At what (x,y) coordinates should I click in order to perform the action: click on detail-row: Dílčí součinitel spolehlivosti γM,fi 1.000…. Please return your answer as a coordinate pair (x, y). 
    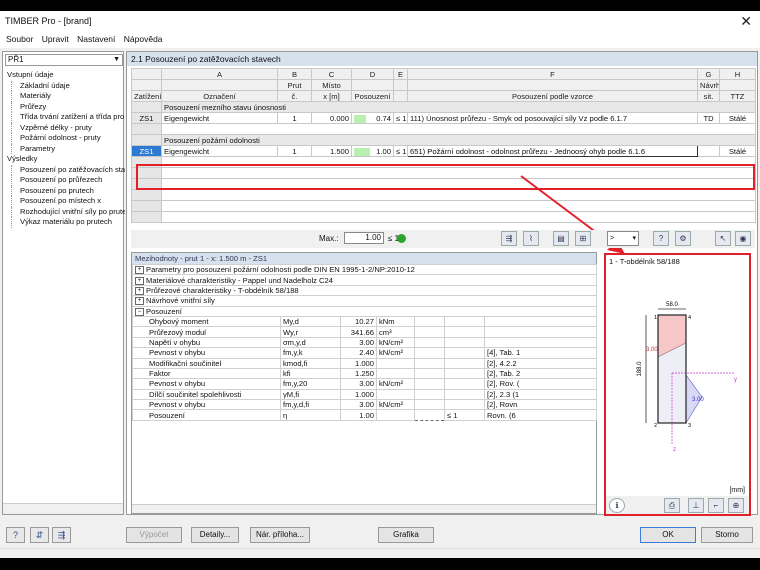
    Looking at the image, I should click on (365, 394).